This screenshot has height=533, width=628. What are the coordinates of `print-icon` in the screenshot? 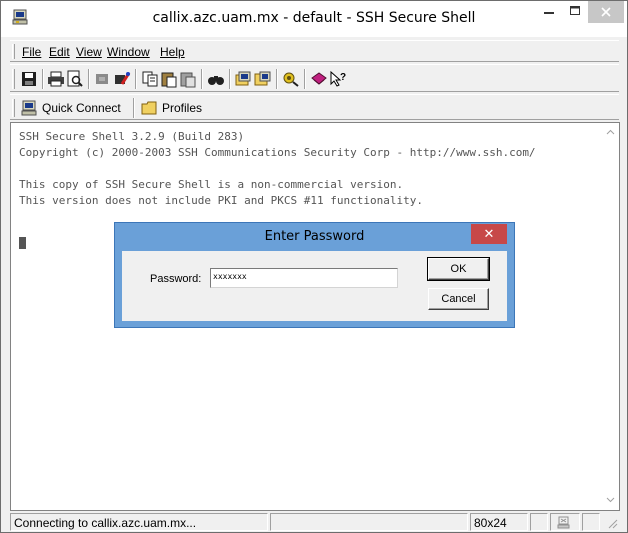 It's located at (56, 79).